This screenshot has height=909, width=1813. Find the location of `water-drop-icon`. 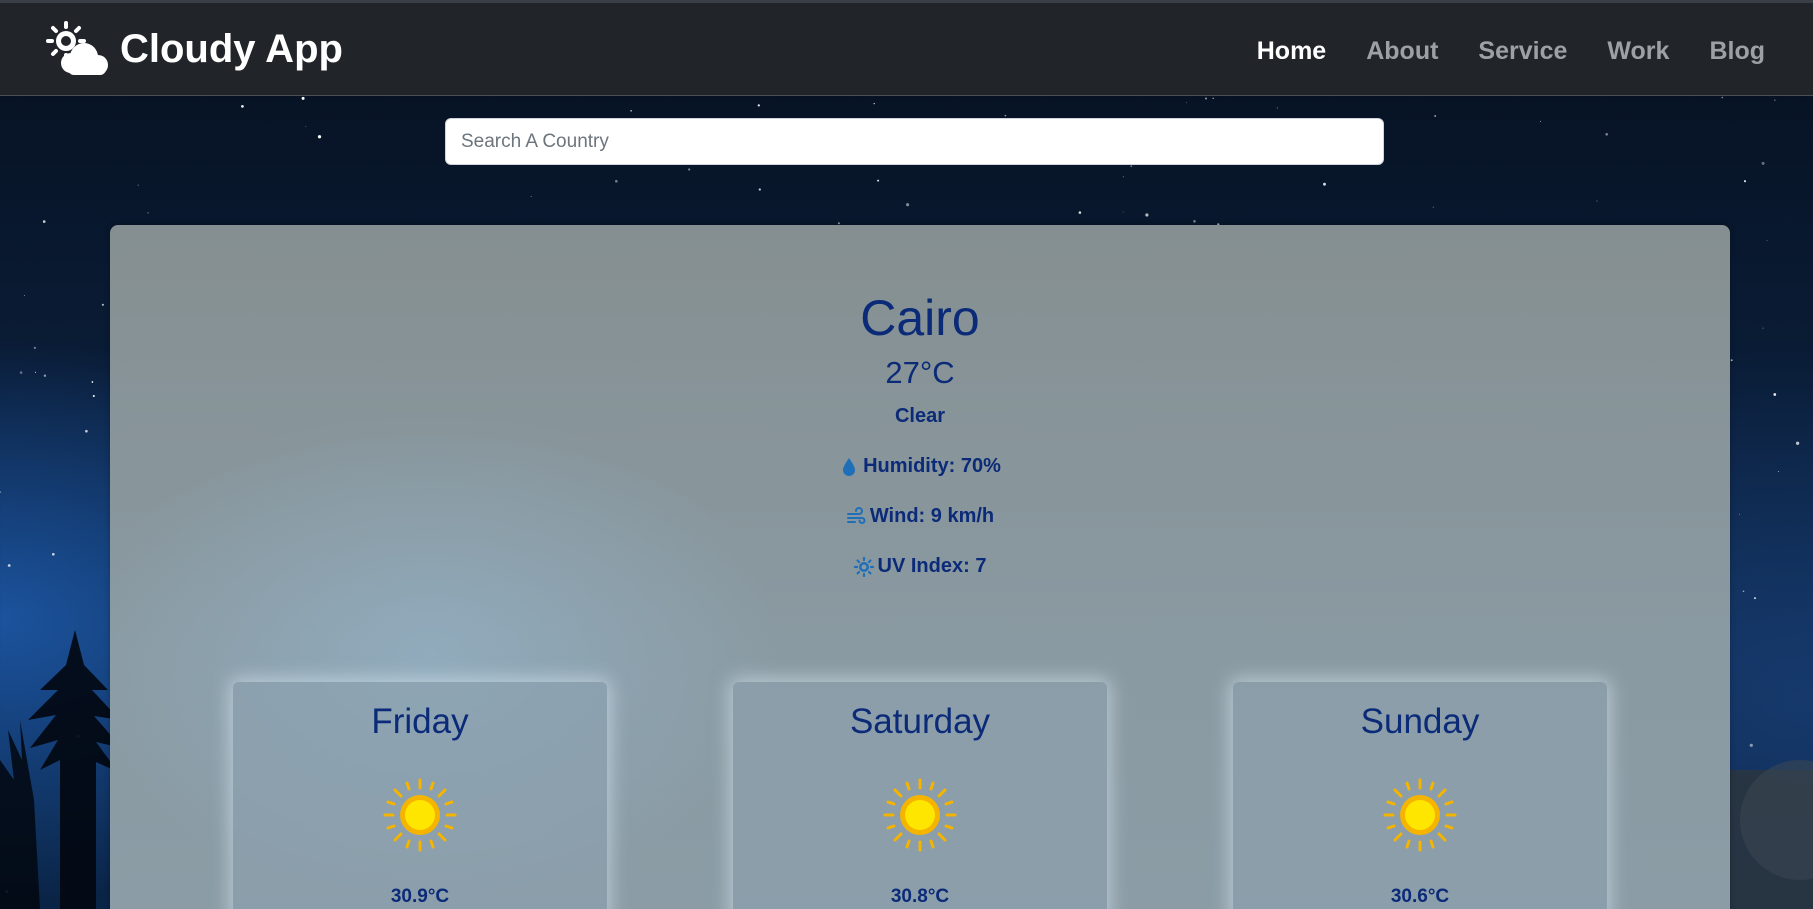

water-drop-icon is located at coordinates (849, 466).